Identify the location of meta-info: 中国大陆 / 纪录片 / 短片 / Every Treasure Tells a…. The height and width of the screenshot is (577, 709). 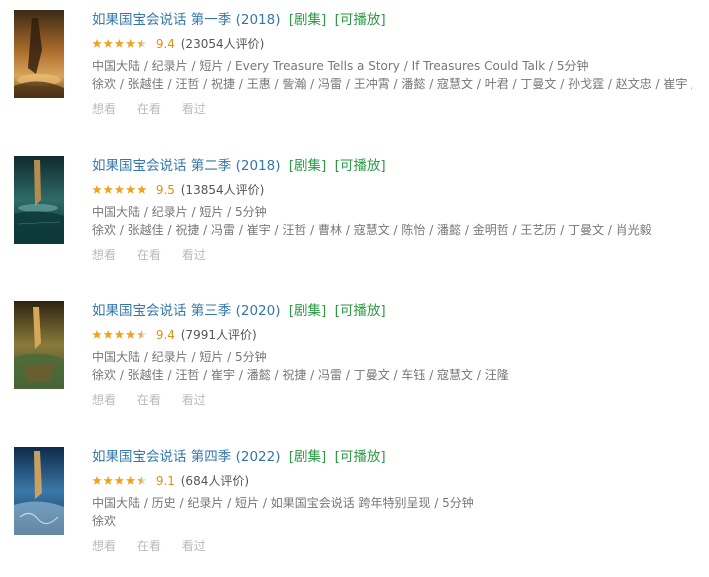
(340, 66).